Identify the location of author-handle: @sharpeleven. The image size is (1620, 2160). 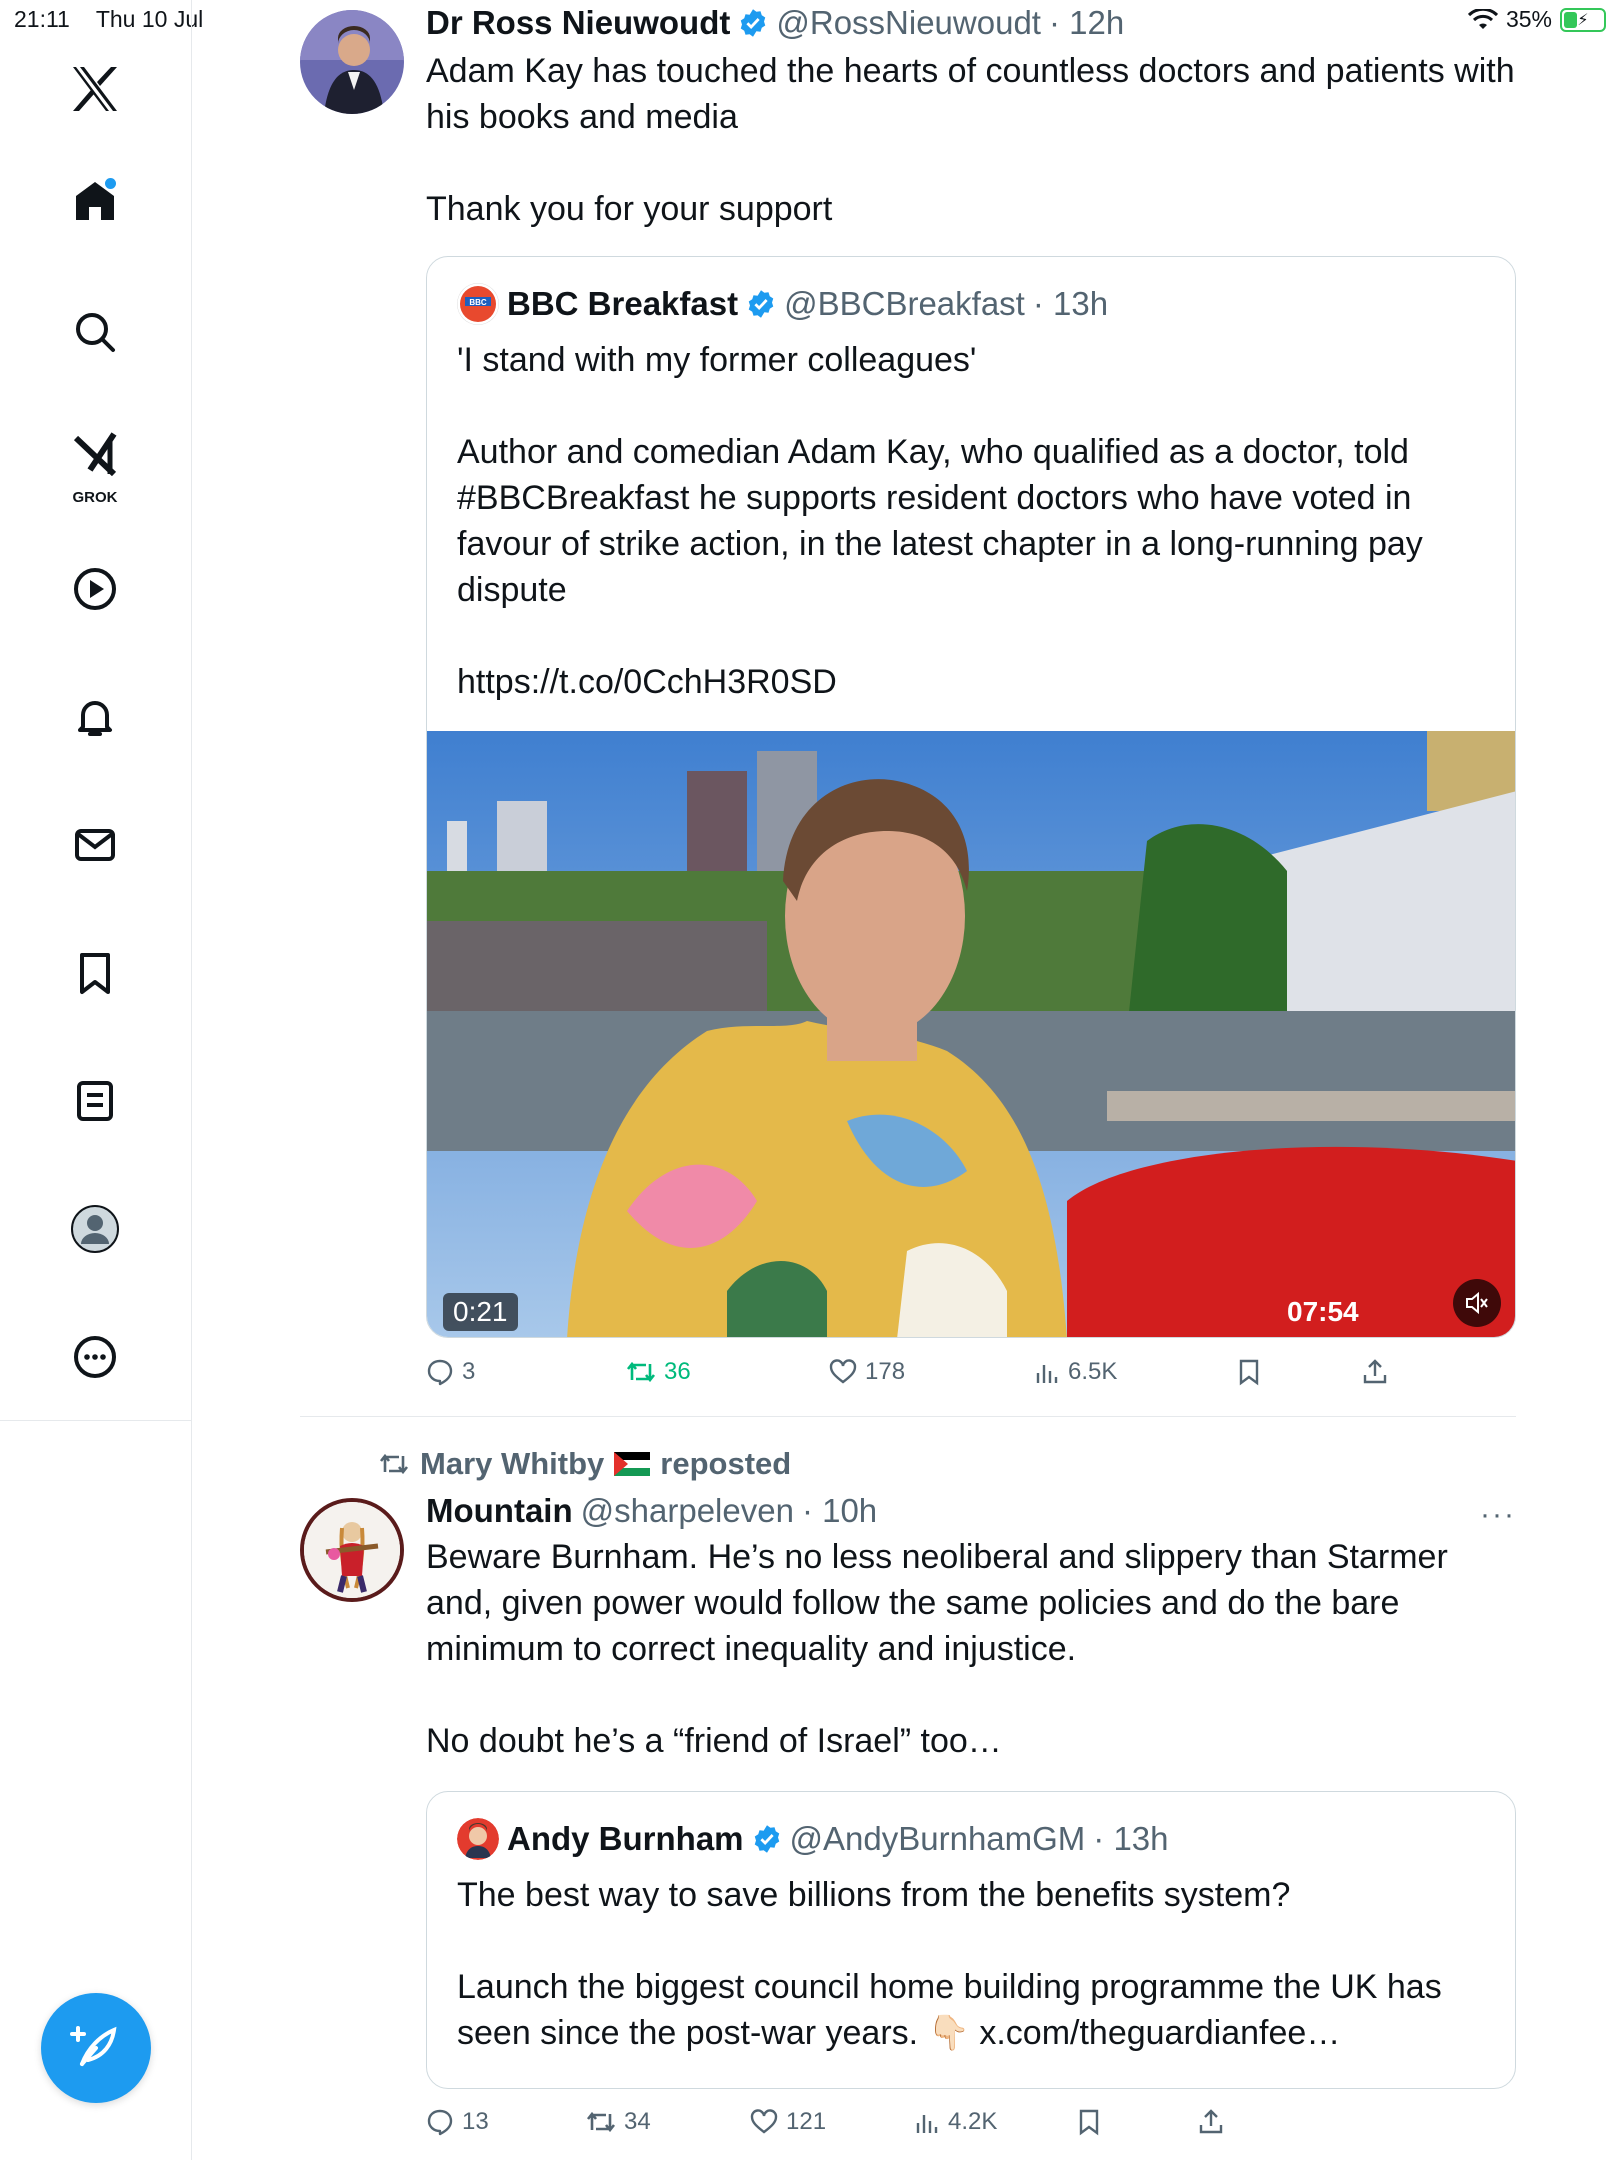
(687, 1511).